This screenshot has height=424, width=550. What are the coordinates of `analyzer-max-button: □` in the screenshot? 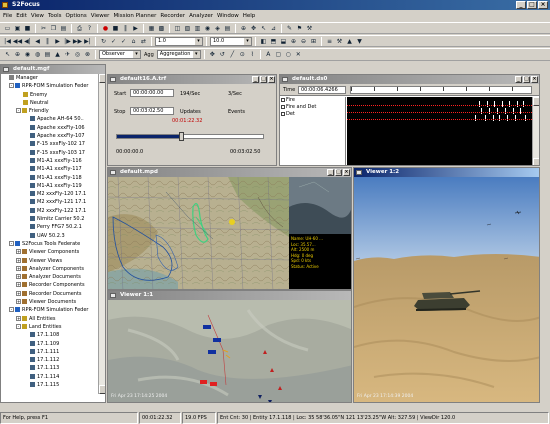 It's located at (526, 79).